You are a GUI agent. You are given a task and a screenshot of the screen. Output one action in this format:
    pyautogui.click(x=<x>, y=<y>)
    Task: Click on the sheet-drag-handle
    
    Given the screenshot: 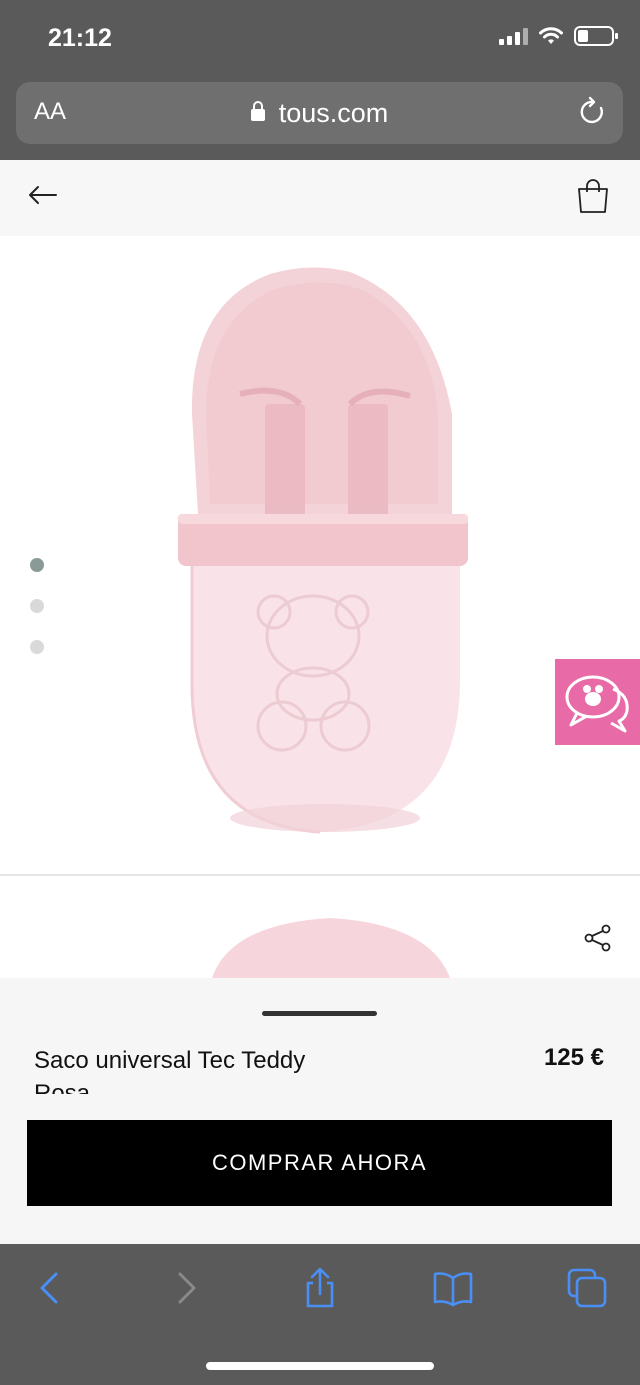 What is the action you would take?
    pyautogui.click(x=319, y=1013)
    